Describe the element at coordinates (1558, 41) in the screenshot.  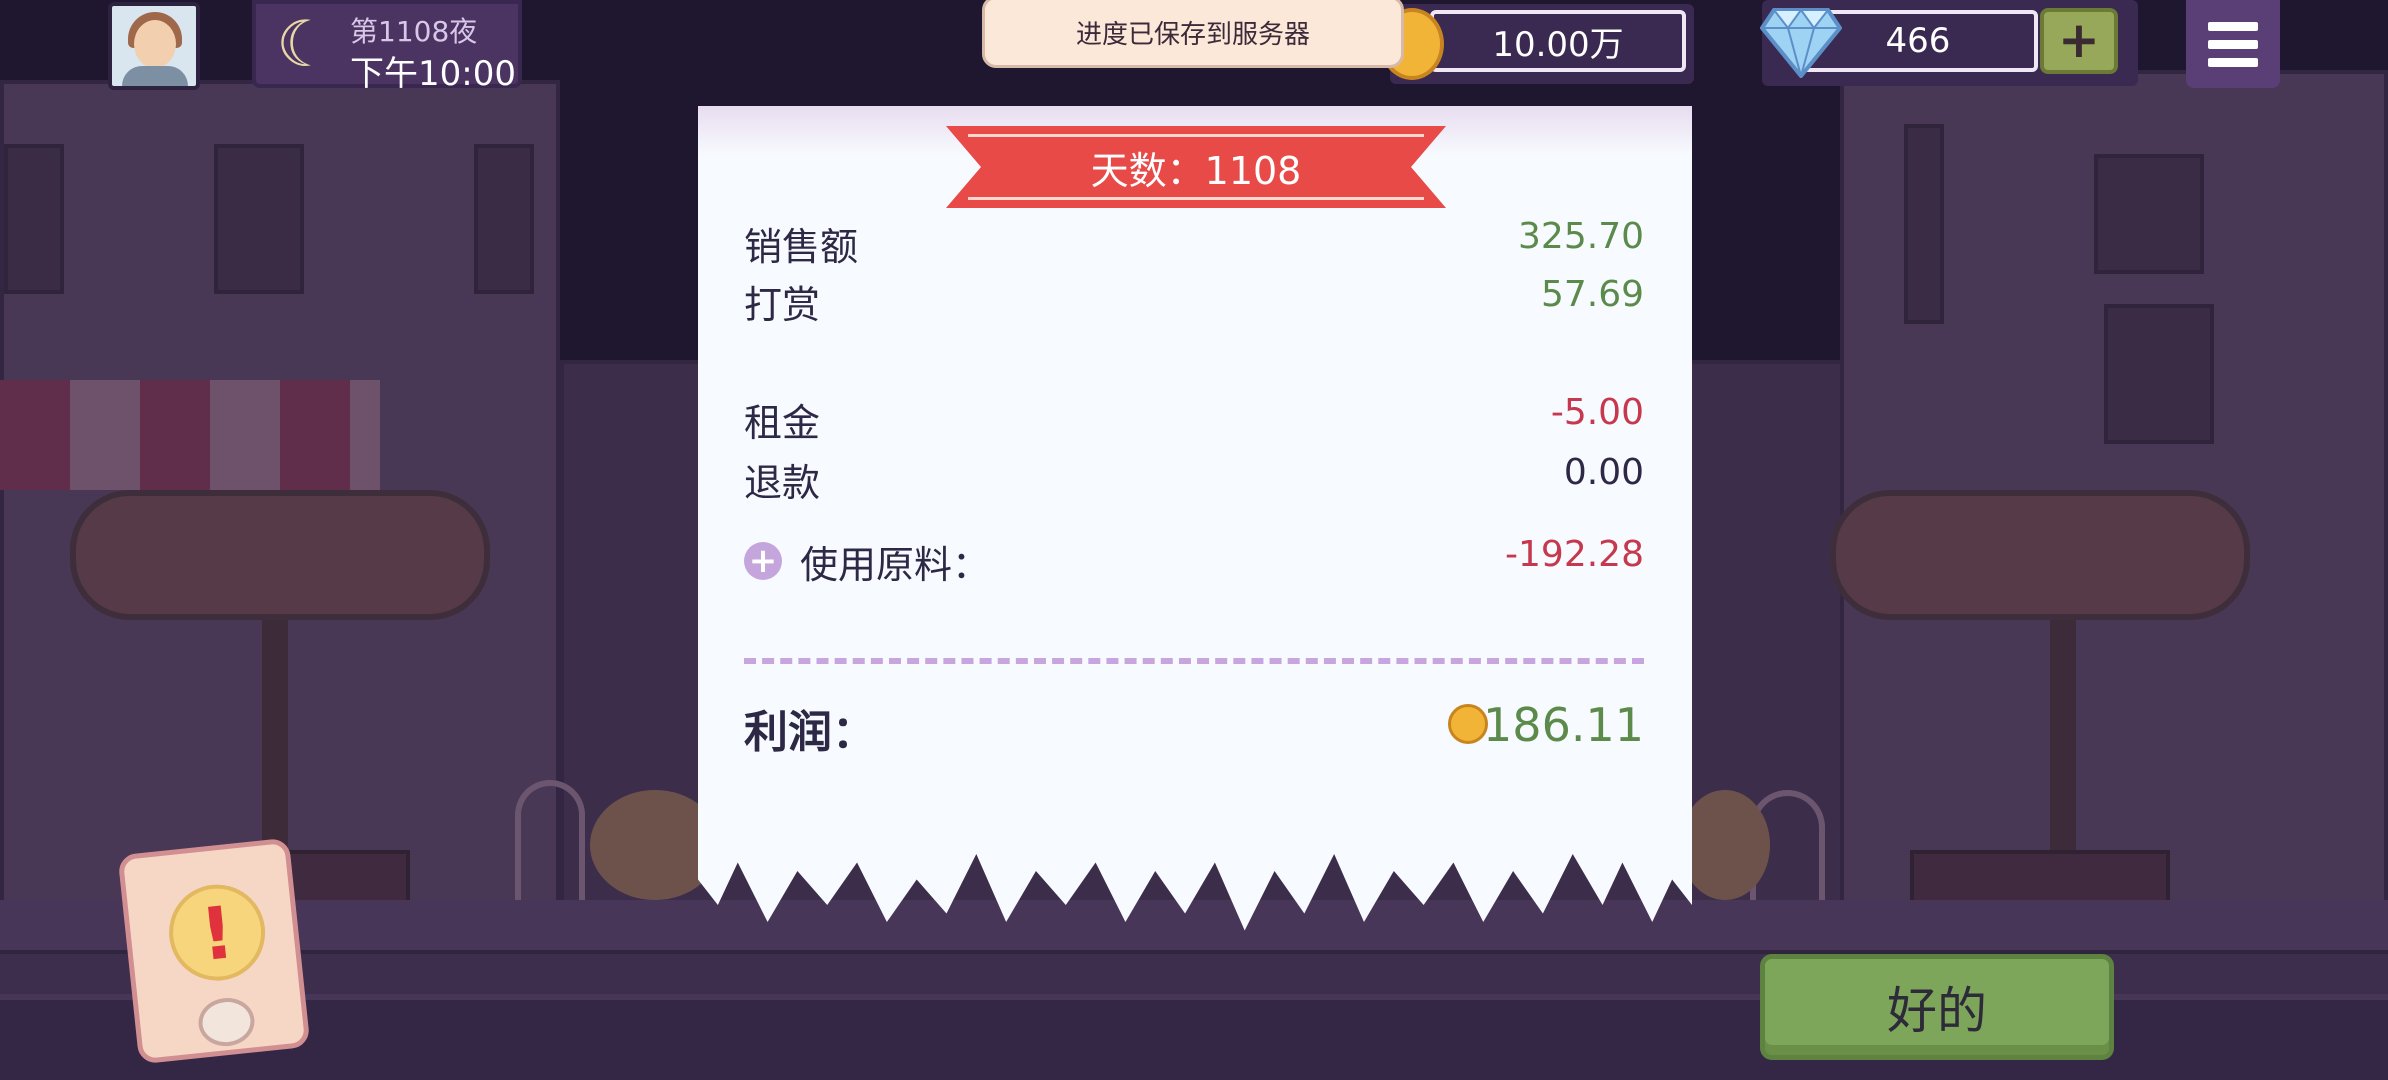
I see `coin-balance: 10.00万` at that location.